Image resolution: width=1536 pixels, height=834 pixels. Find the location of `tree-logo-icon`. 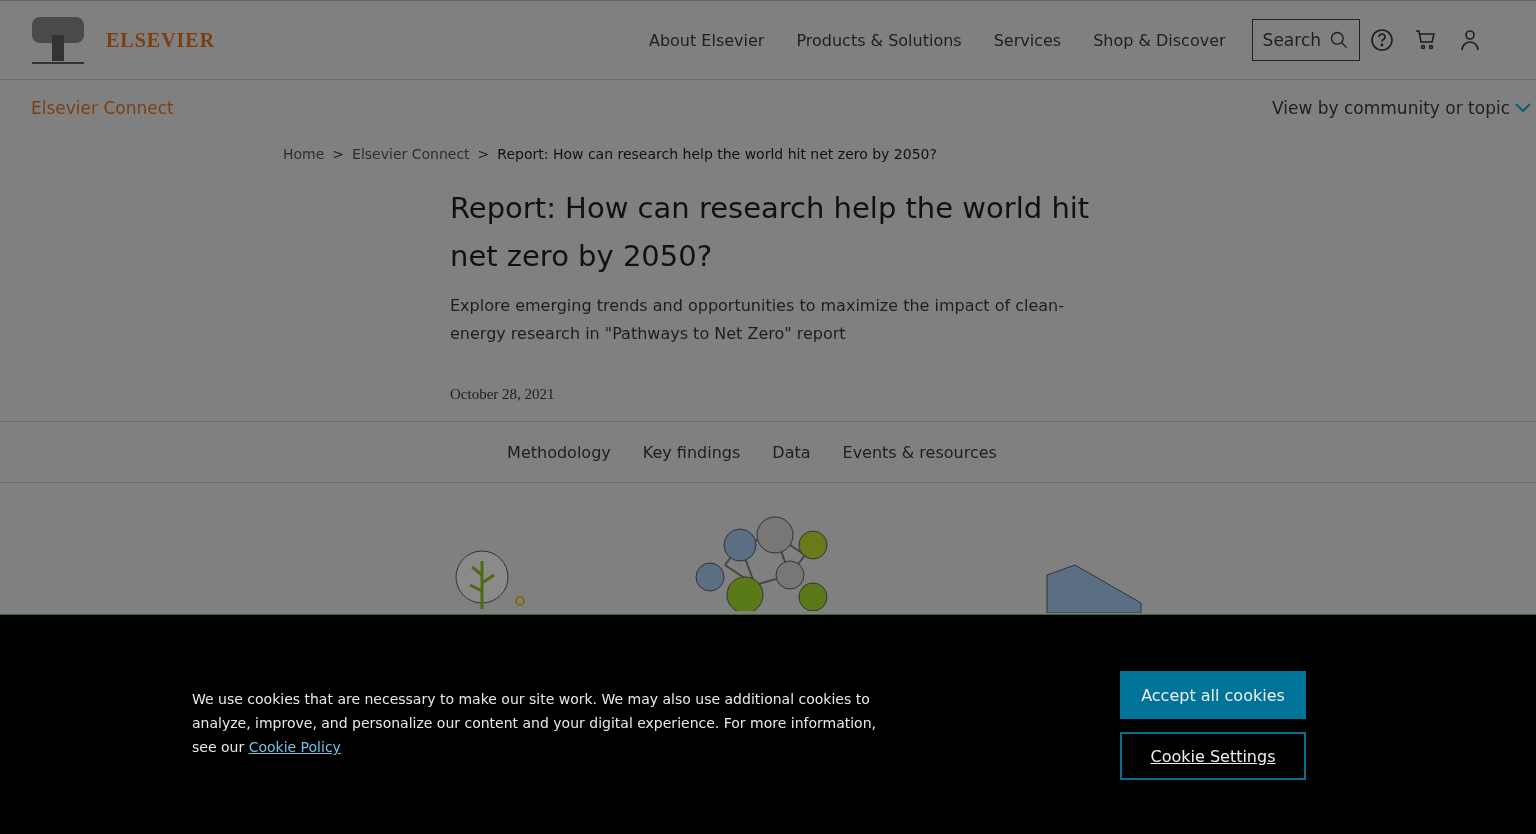

tree-logo-icon is located at coordinates (58, 40).